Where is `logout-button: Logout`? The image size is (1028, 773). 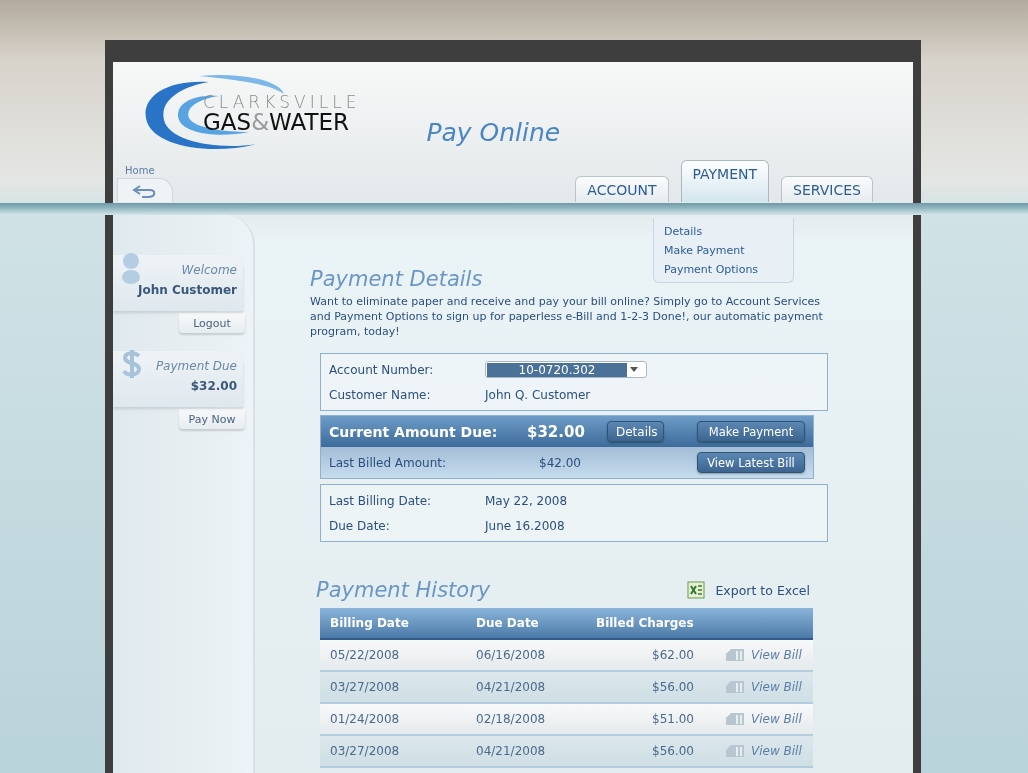 logout-button: Logout is located at coordinates (212, 323).